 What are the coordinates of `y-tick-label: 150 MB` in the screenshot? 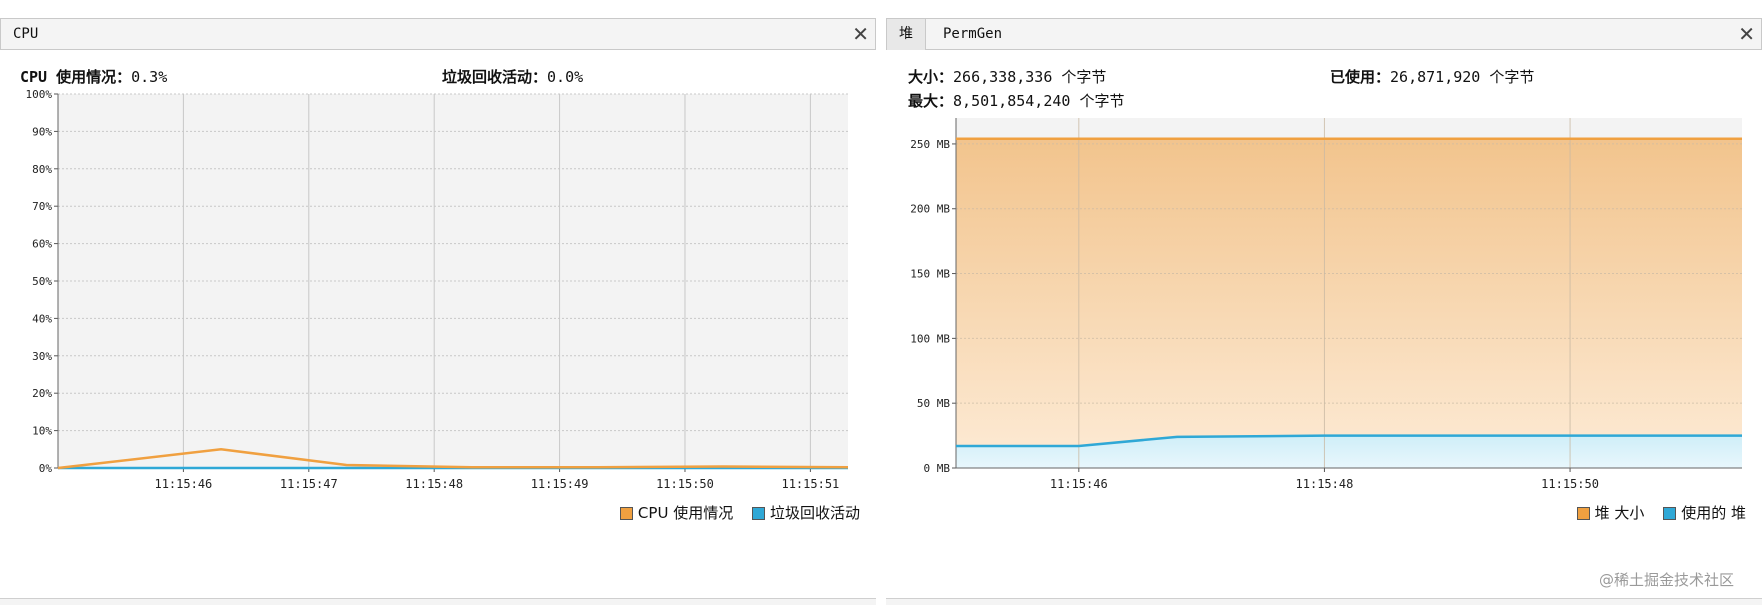 It's located at (930, 274).